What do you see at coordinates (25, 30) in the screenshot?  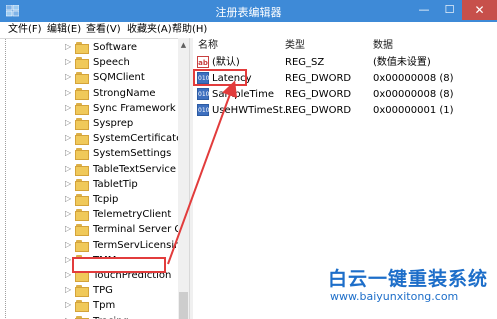 I see `menu-file: 文件(F)` at bounding box center [25, 30].